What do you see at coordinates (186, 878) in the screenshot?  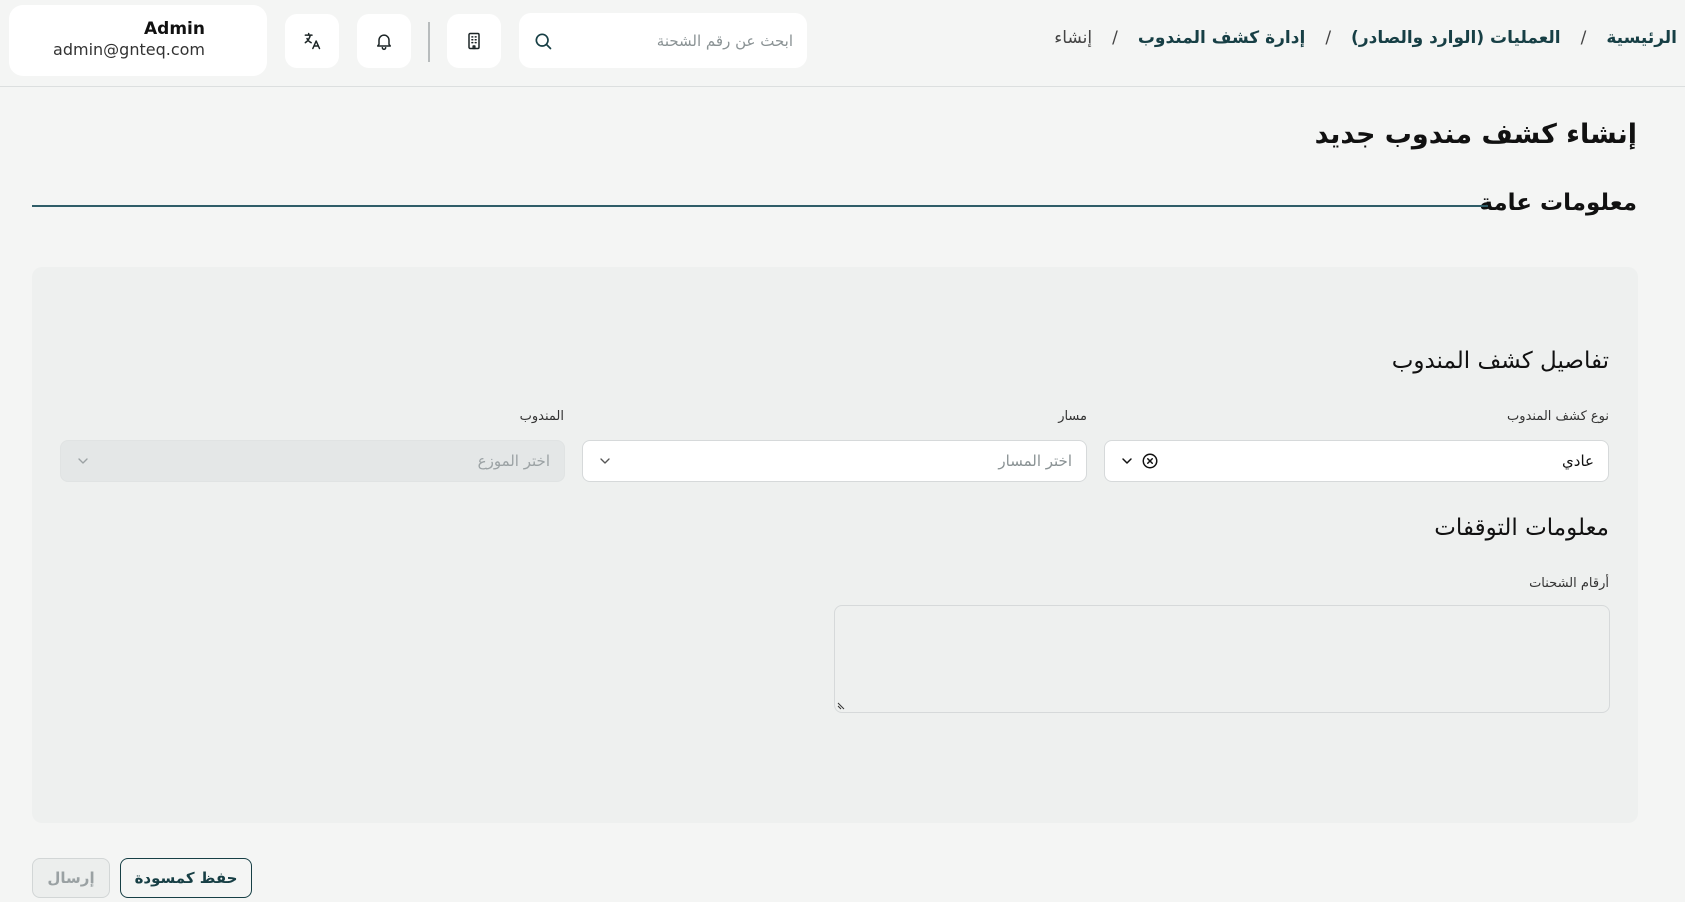 I see `save-draft-button: حفظ كمسودة` at bounding box center [186, 878].